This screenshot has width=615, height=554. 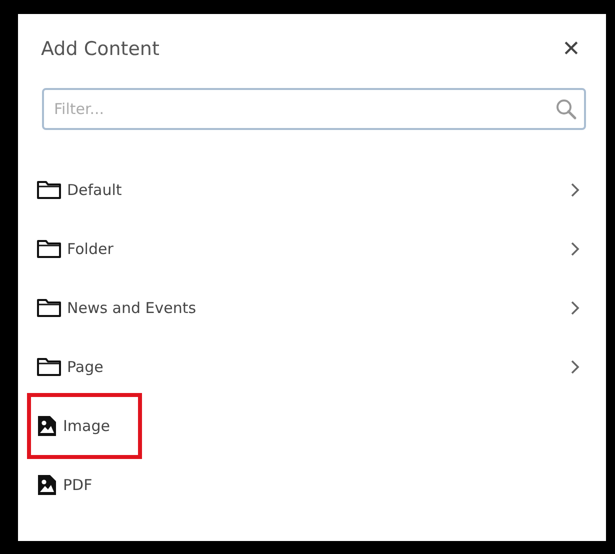 What do you see at coordinates (76, 248) in the screenshot?
I see `content-type-item: Folder` at bounding box center [76, 248].